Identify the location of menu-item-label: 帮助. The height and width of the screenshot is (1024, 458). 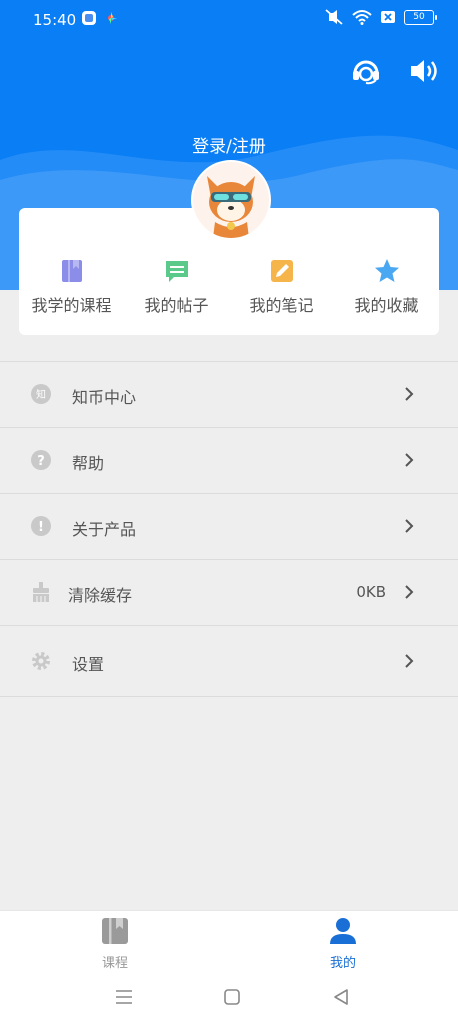
(88, 463).